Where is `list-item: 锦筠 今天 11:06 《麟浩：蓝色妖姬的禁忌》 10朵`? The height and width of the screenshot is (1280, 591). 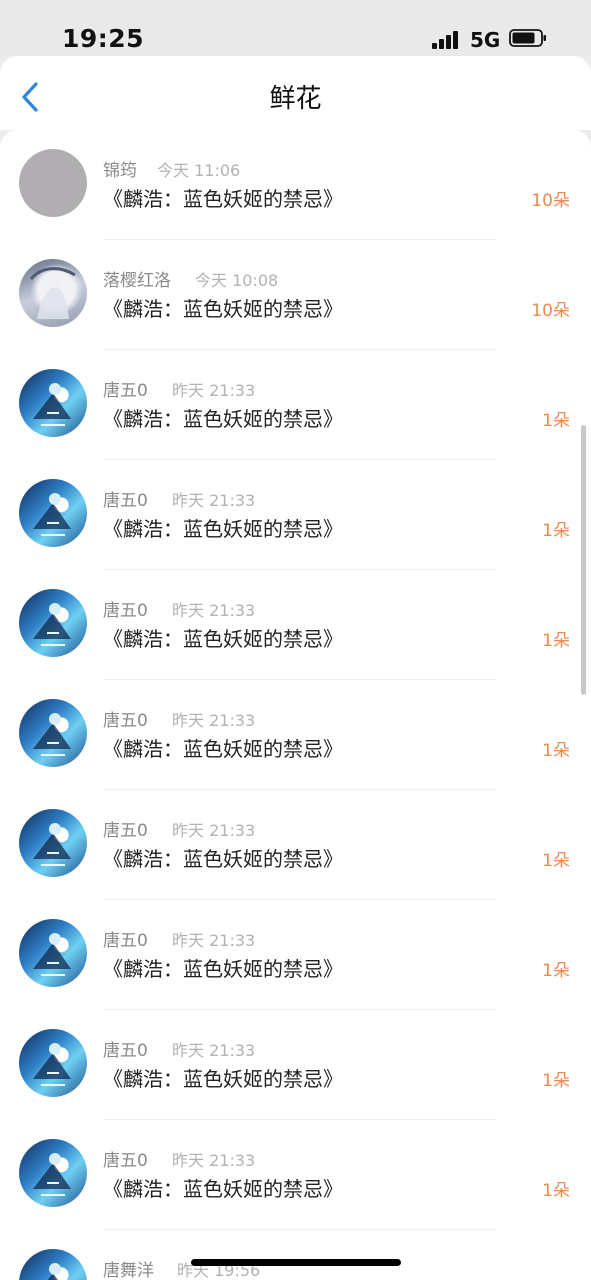 list-item: 锦筠 今天 11:06 《麟浩：蓝色妖姬的禁忌》 10朵 is located at coordinates (295, 185).